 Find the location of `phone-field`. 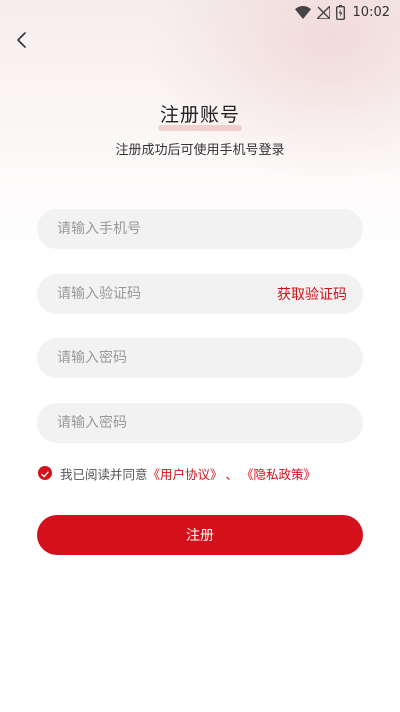

phone-field is located at coordinates (200, 229).